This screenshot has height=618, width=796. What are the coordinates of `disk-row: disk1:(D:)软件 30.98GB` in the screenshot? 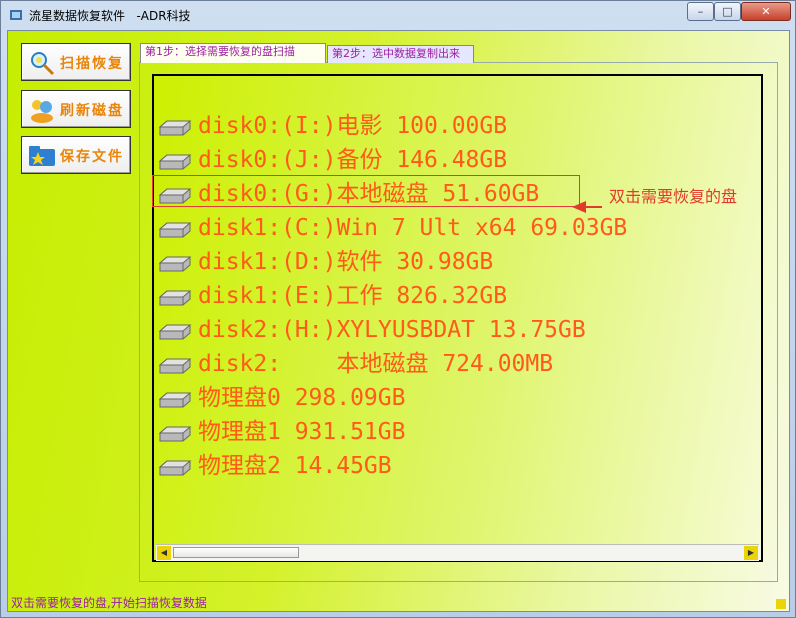 It's located at (325, 262).